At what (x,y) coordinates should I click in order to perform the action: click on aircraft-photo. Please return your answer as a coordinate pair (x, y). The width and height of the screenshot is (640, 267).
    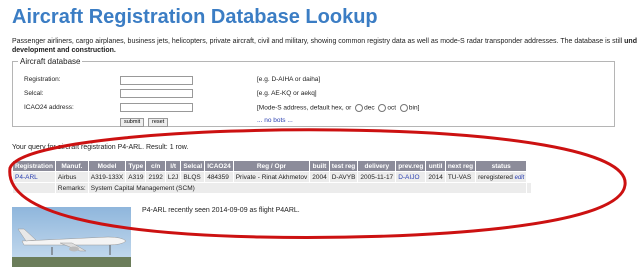
    Looking at the image, I should click on (71, 237).